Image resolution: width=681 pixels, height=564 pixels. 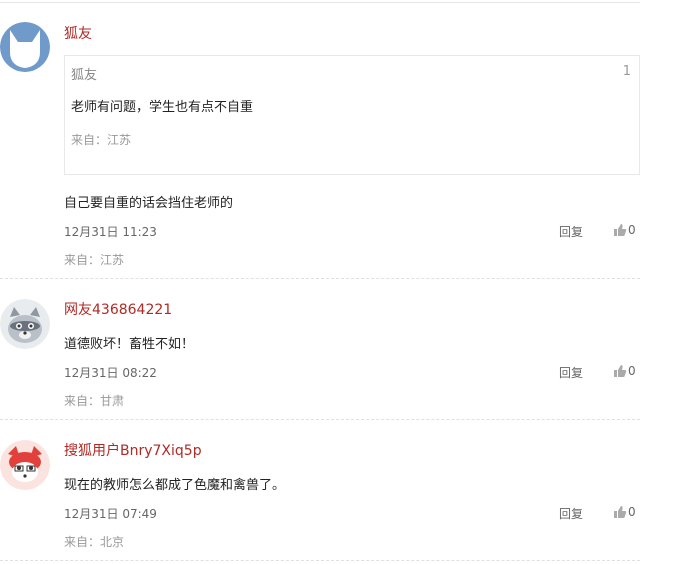 I want to click on red-fox-avatar-icon, so click(x=25, y=465).